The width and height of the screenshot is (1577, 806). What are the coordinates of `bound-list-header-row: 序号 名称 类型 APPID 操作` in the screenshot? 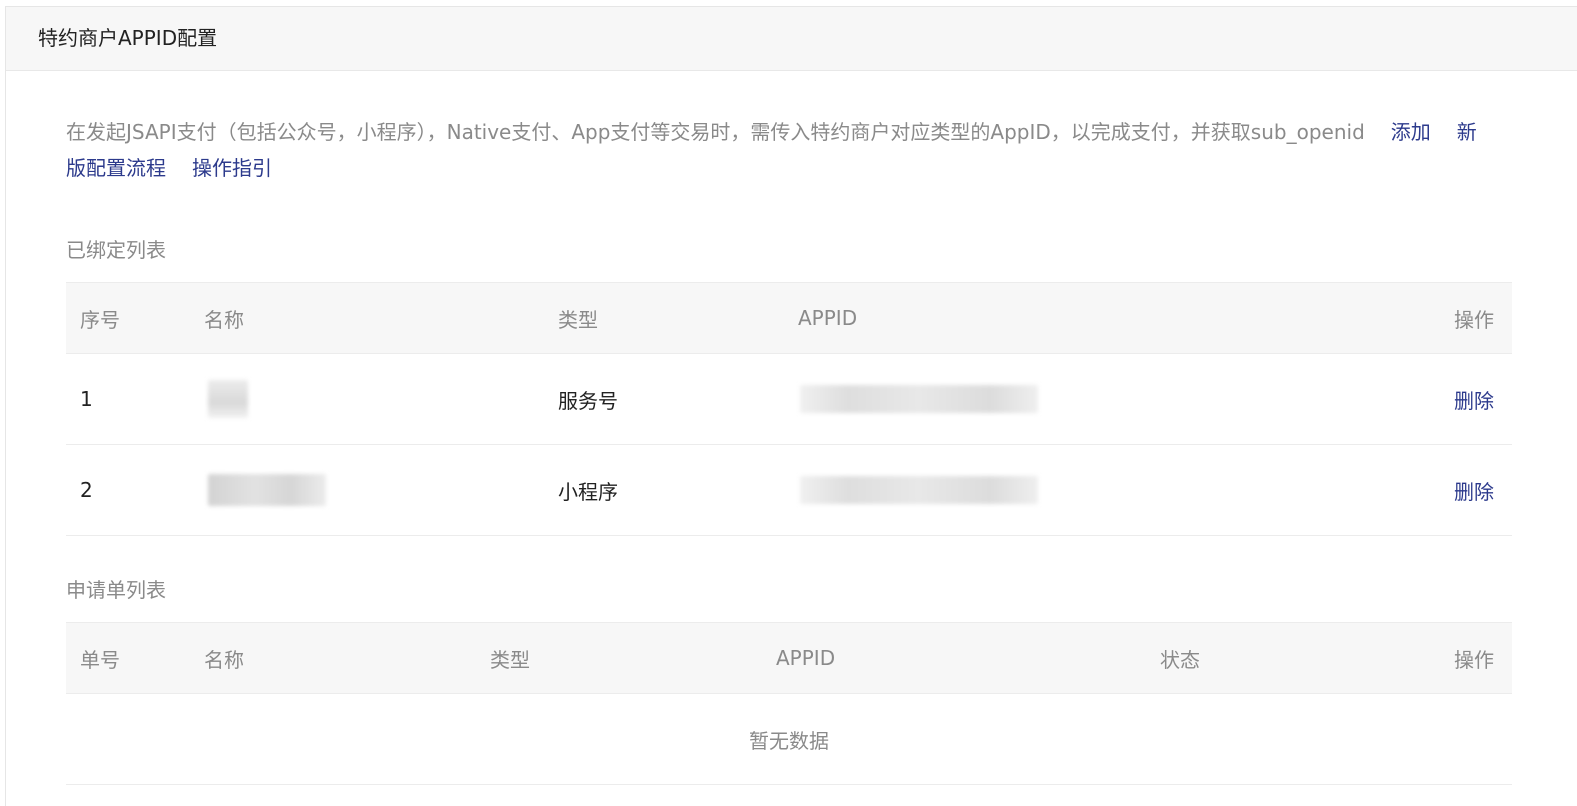 It's located at (789, 318).